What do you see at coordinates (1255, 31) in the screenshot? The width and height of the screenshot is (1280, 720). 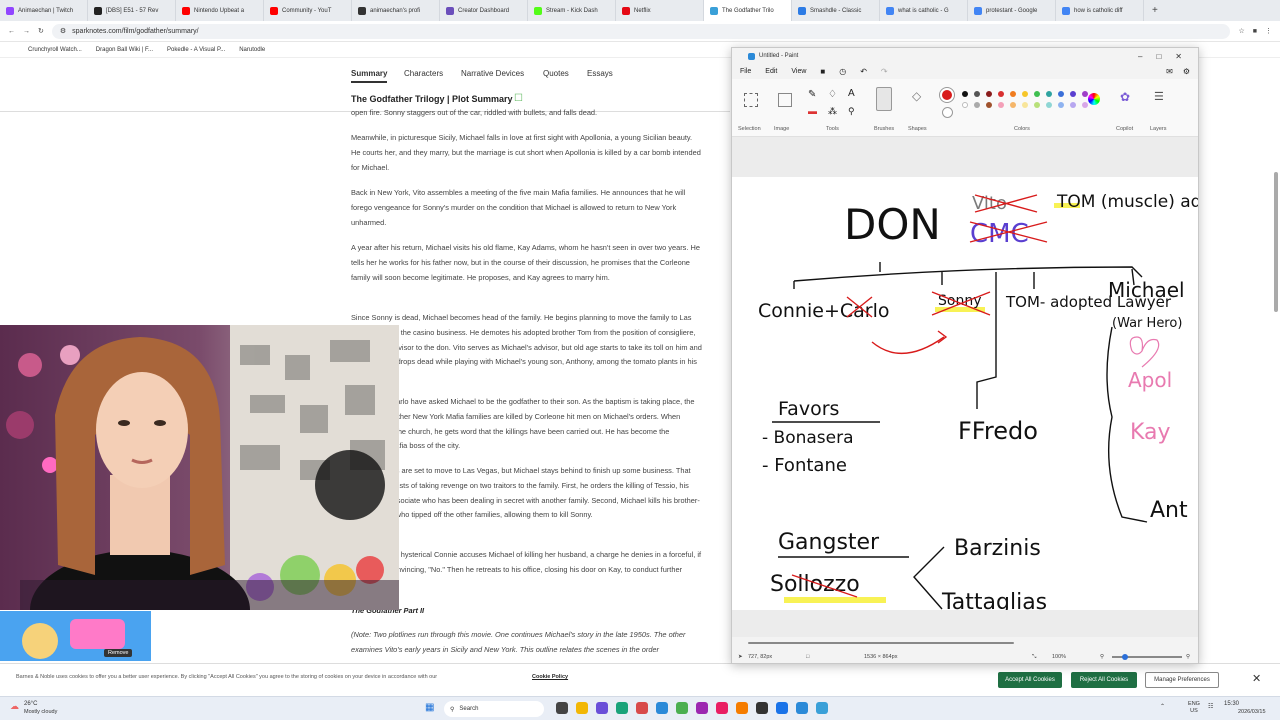 I see `extensions-icon: ■` at bounding box center [1255, 31].